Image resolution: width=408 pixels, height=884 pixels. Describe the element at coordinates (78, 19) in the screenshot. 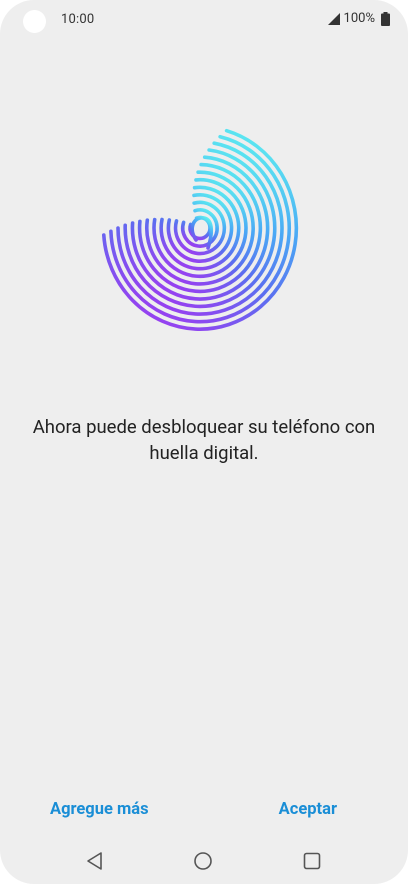

I see `status-time: 10:00` at that location.